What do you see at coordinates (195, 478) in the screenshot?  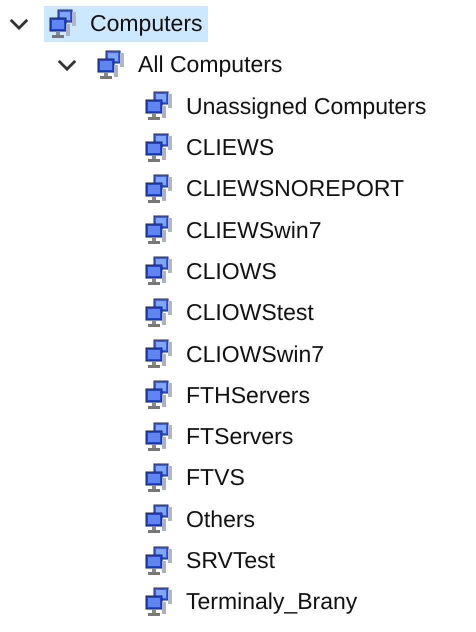 I see `tree-item: FTVS` at bounding box center [195, 478].